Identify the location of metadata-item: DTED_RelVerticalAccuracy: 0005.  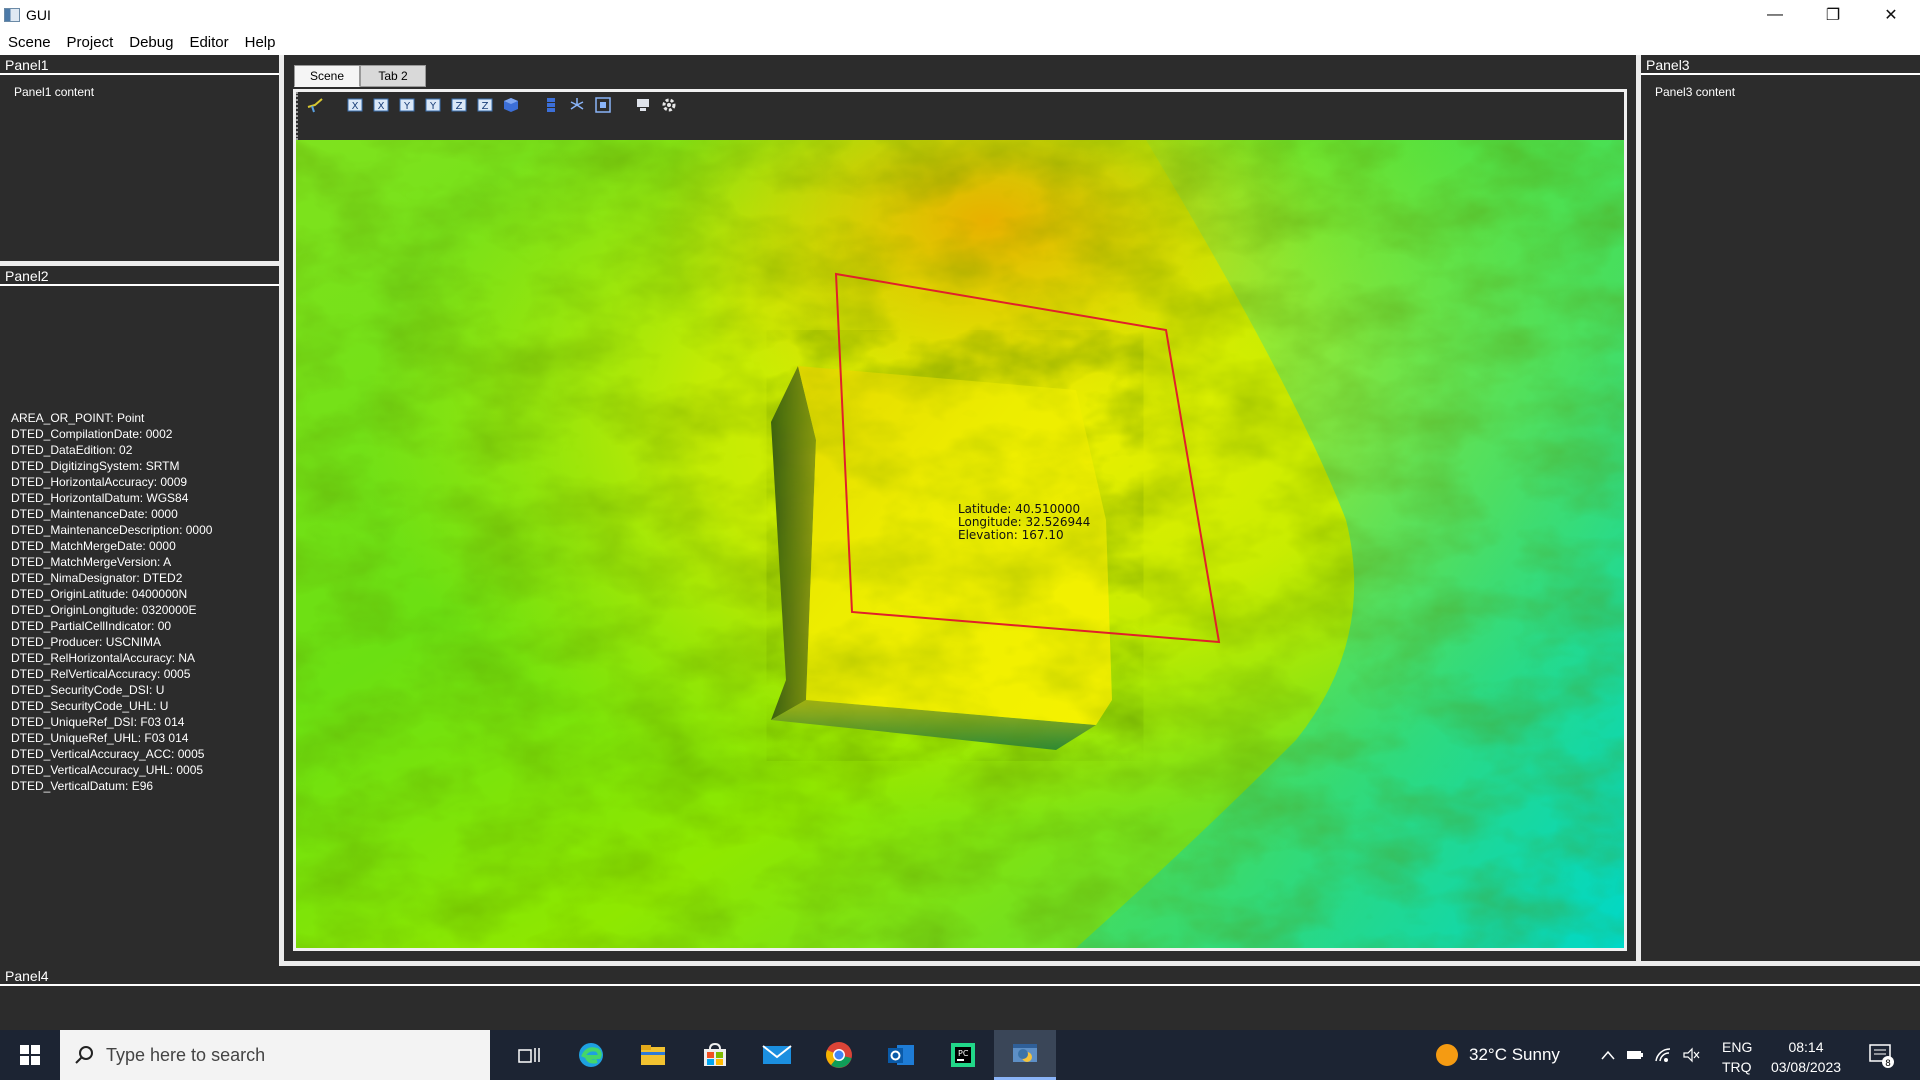
(101, 674).